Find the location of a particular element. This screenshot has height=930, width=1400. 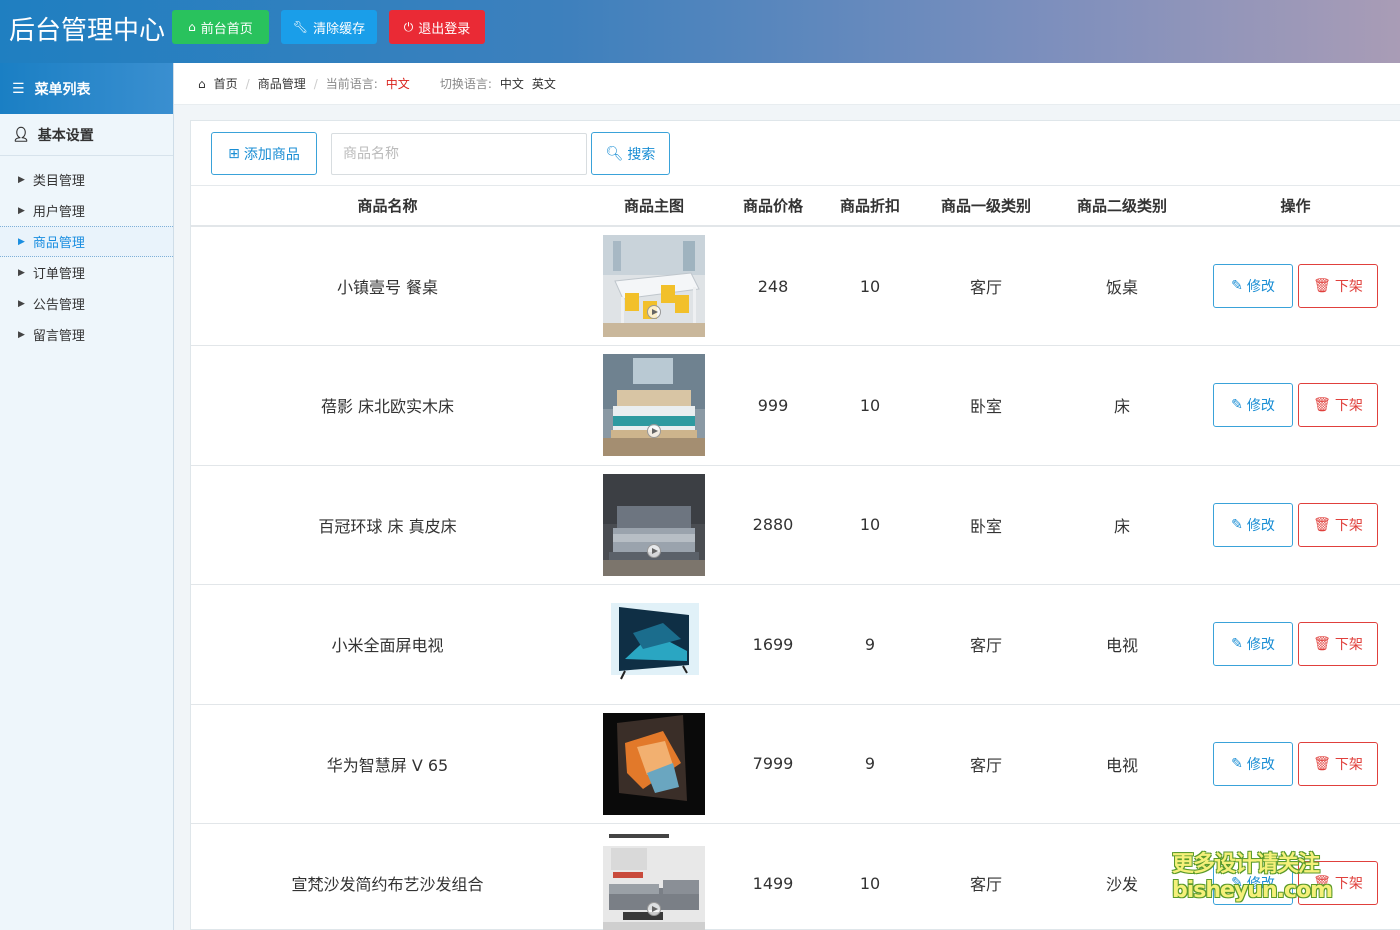

column-header-category2: 商品二级类别 is located at coordinates (1122, 206).